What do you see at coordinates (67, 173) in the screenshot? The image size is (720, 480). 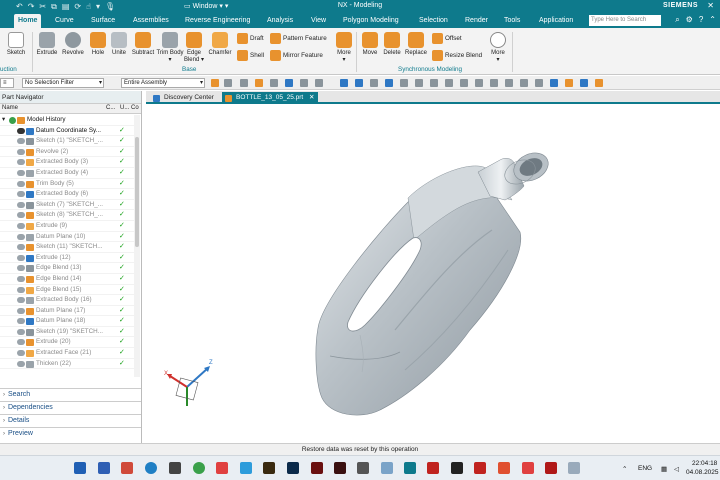 I see `tree-row: Extracted Body (4) ✓` at bounding box center [67, 173].